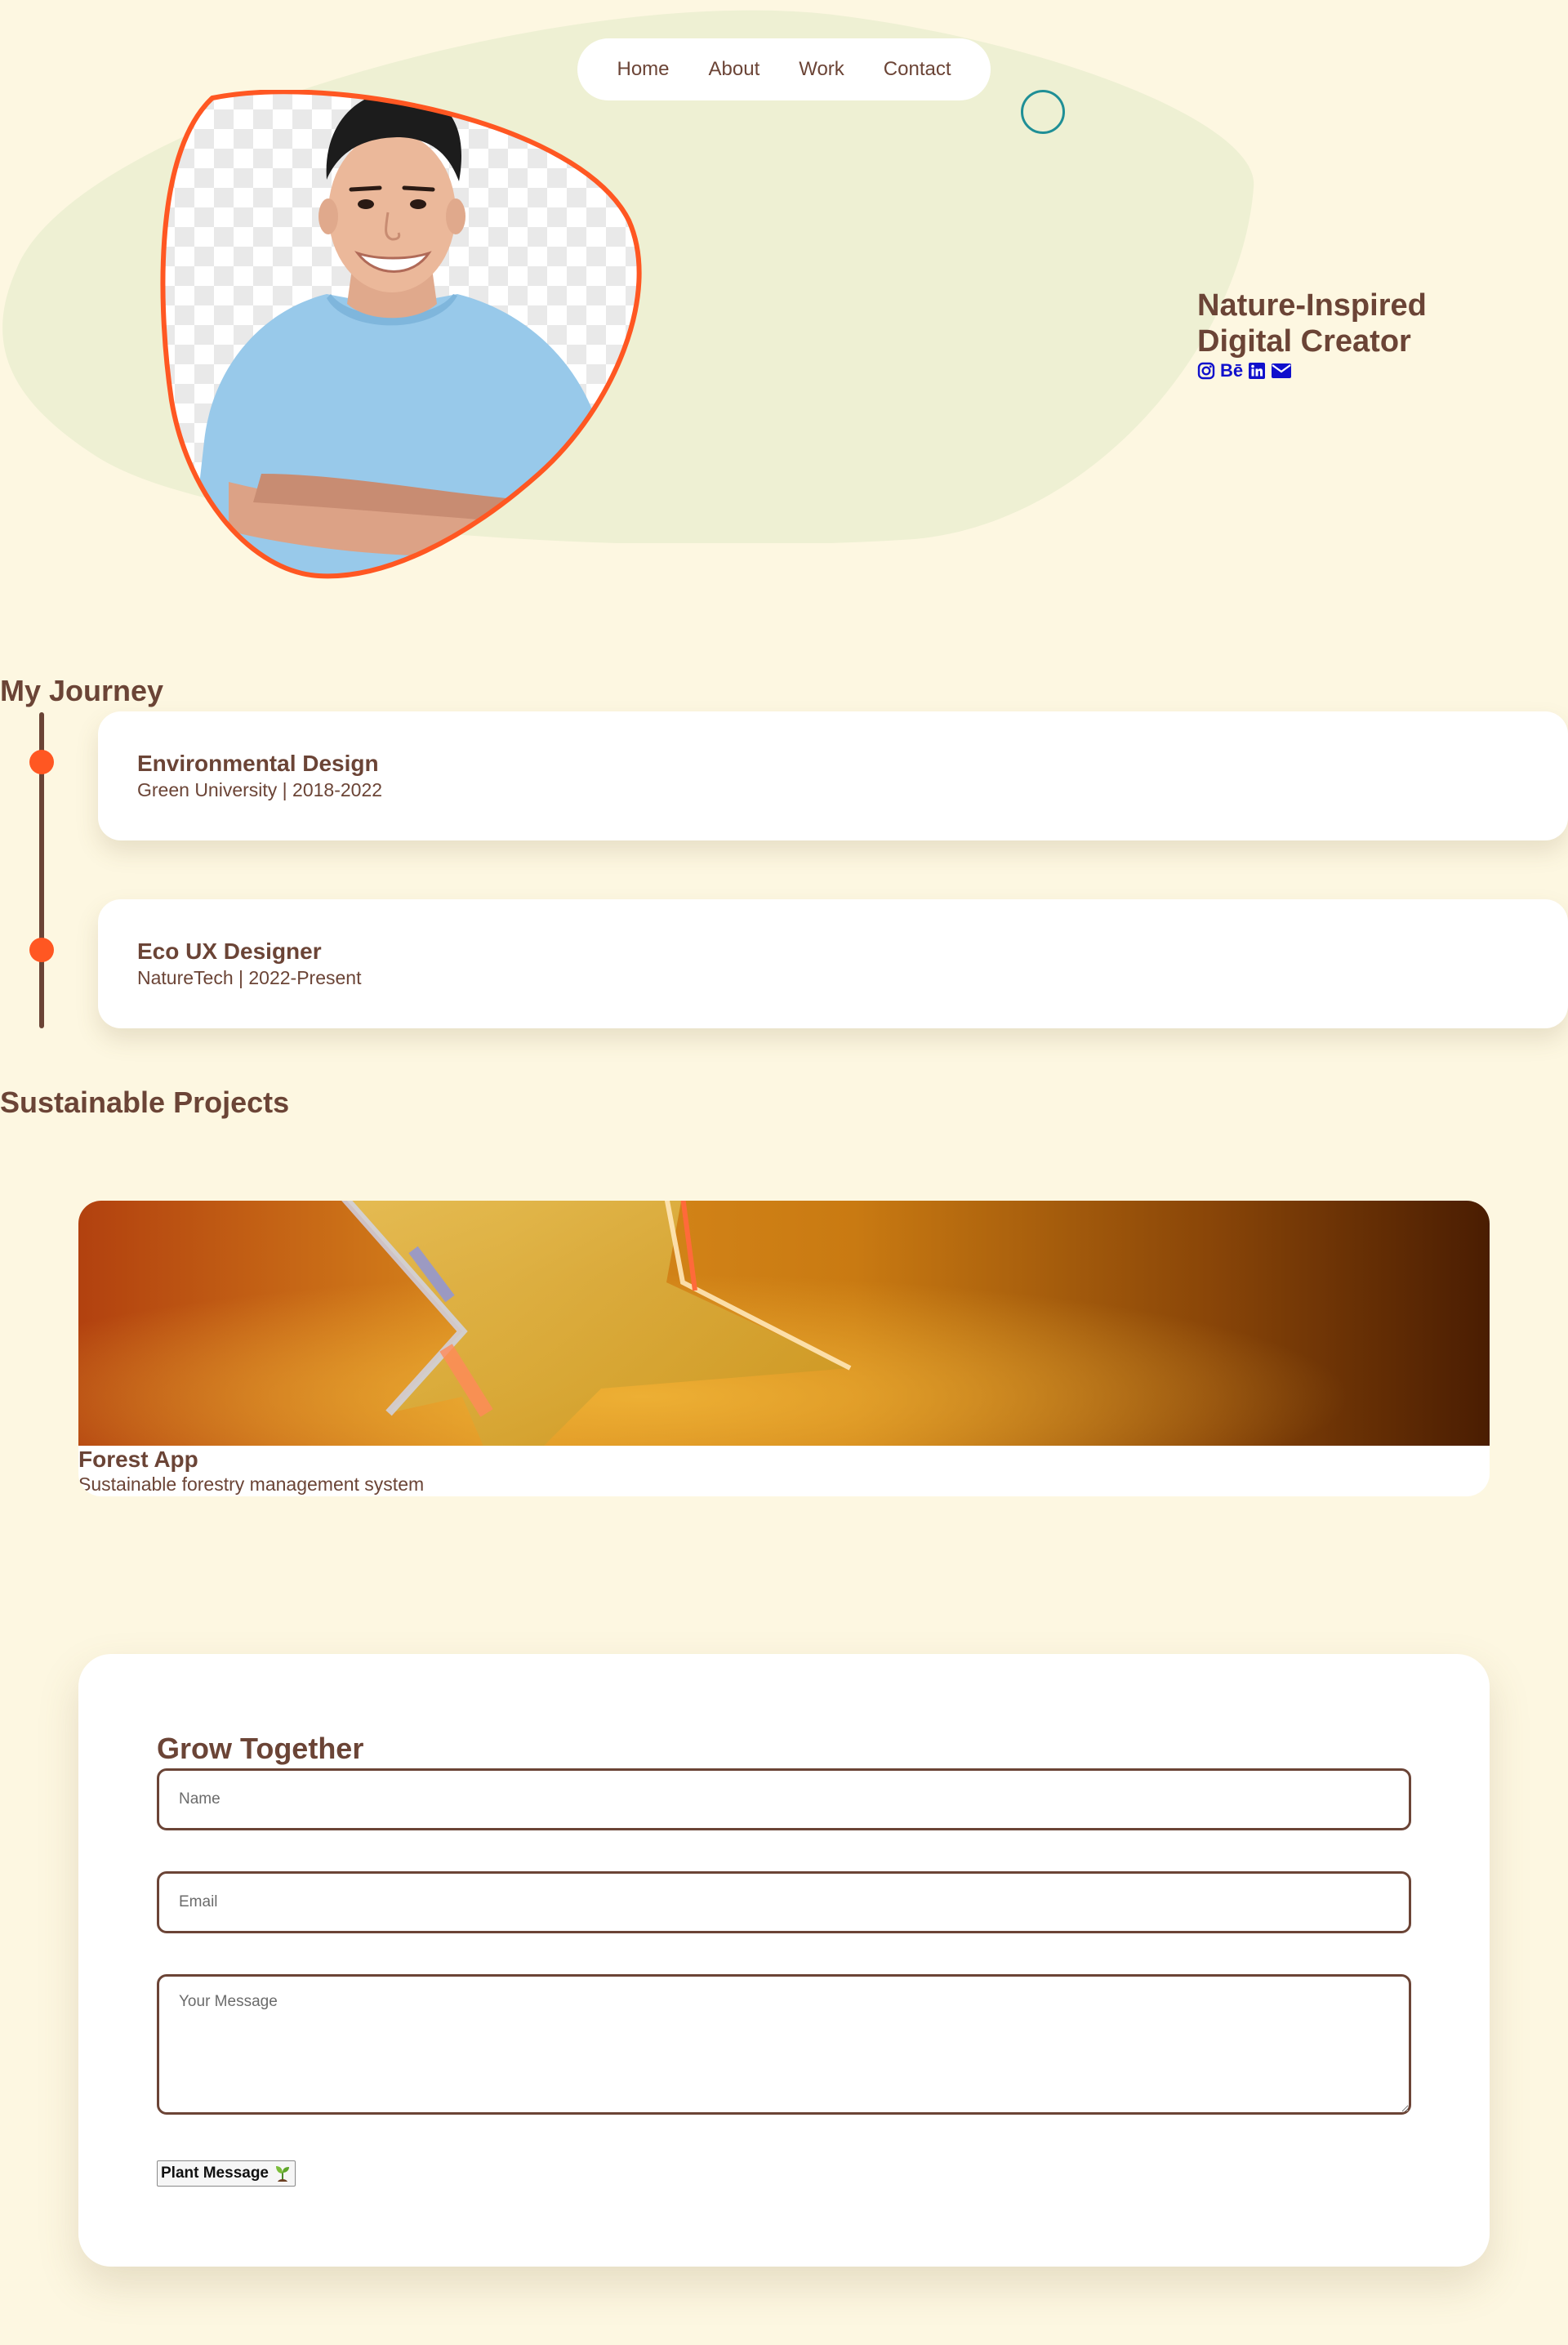 This screenshot has width=1568, height=2345. I want to click on email-field, so click(784, 1902).